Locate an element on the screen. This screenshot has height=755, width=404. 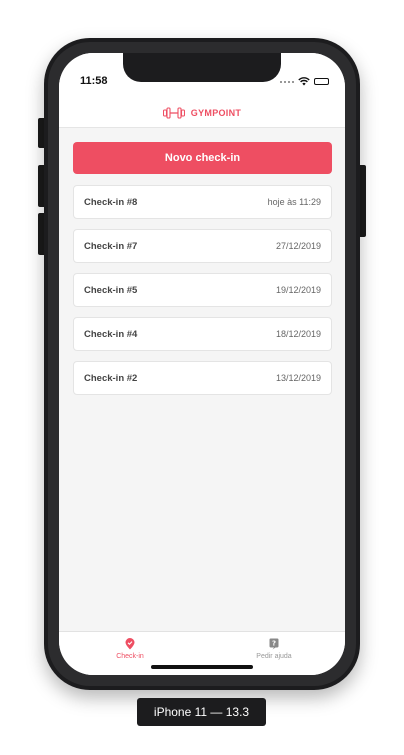
checkin-item: Check-in #5 19/12/2019 is located at coordinates (202, 290).